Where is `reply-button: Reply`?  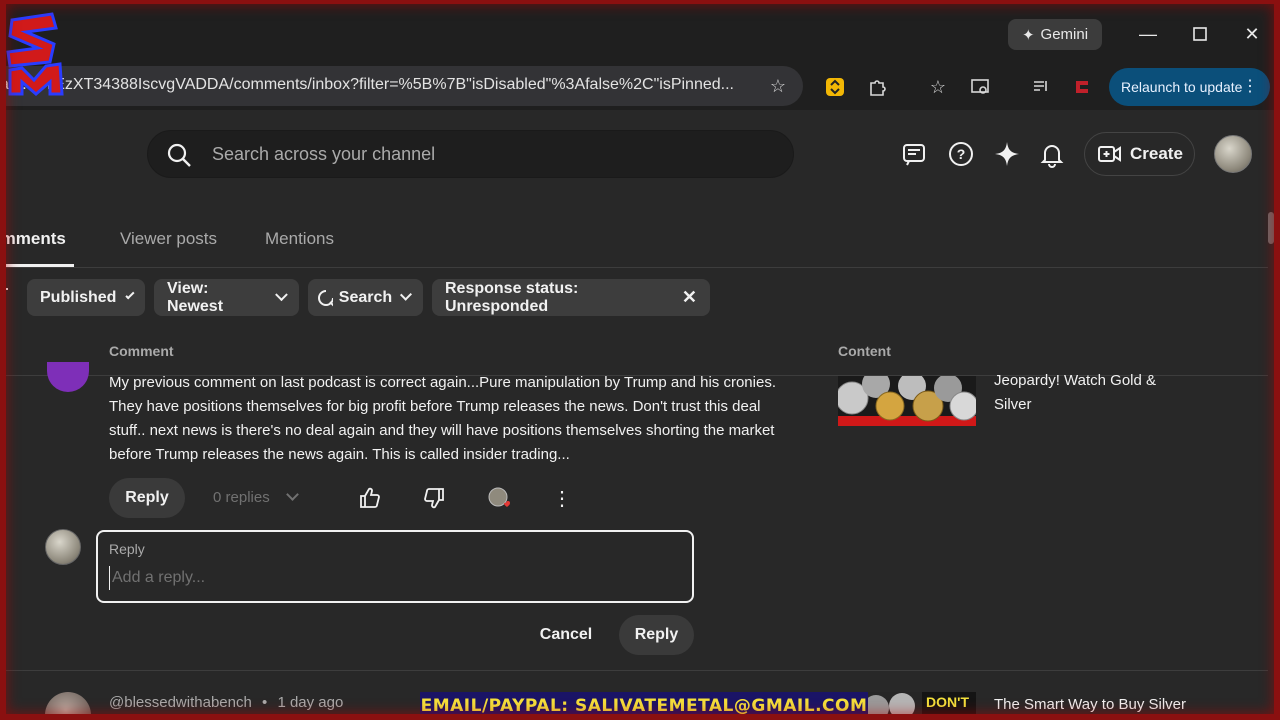 reply-button: Reply is located at coordinates (147, 498).